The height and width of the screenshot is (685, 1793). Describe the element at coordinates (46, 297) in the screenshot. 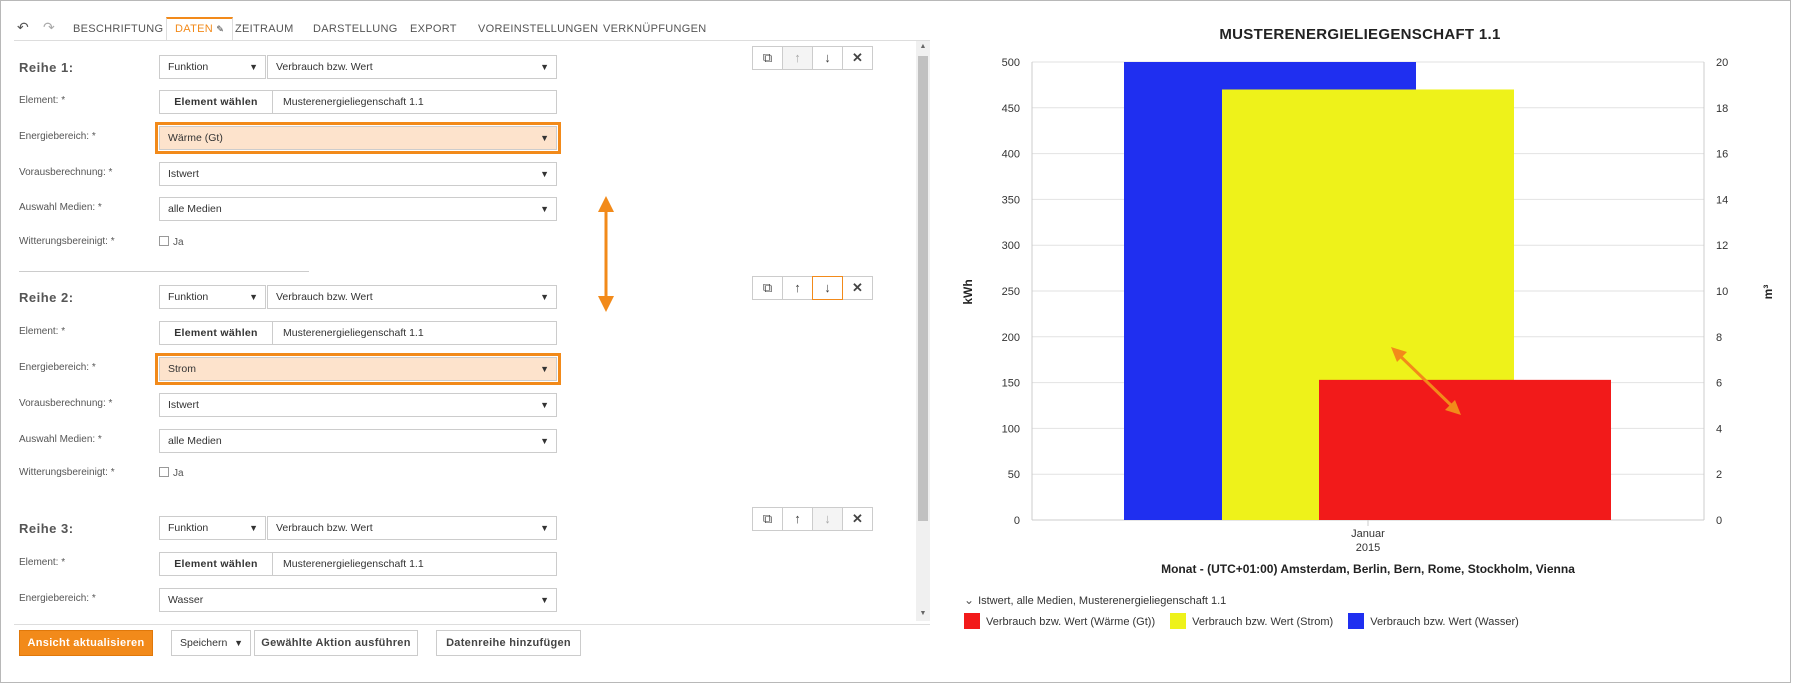

I see `row2-title: Reihe 2:` at that location.